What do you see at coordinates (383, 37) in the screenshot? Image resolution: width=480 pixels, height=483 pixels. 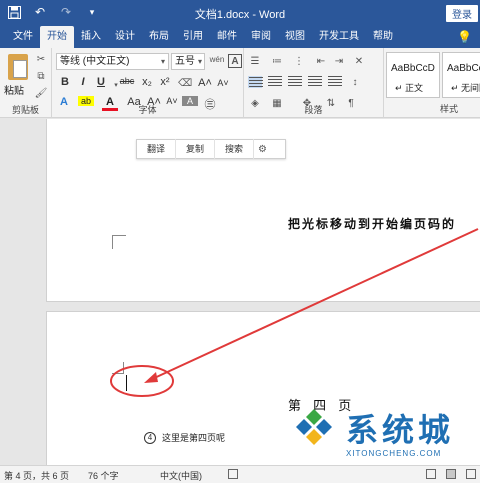 I see `tab-help: 帮助` at bounding box center [383, 37].